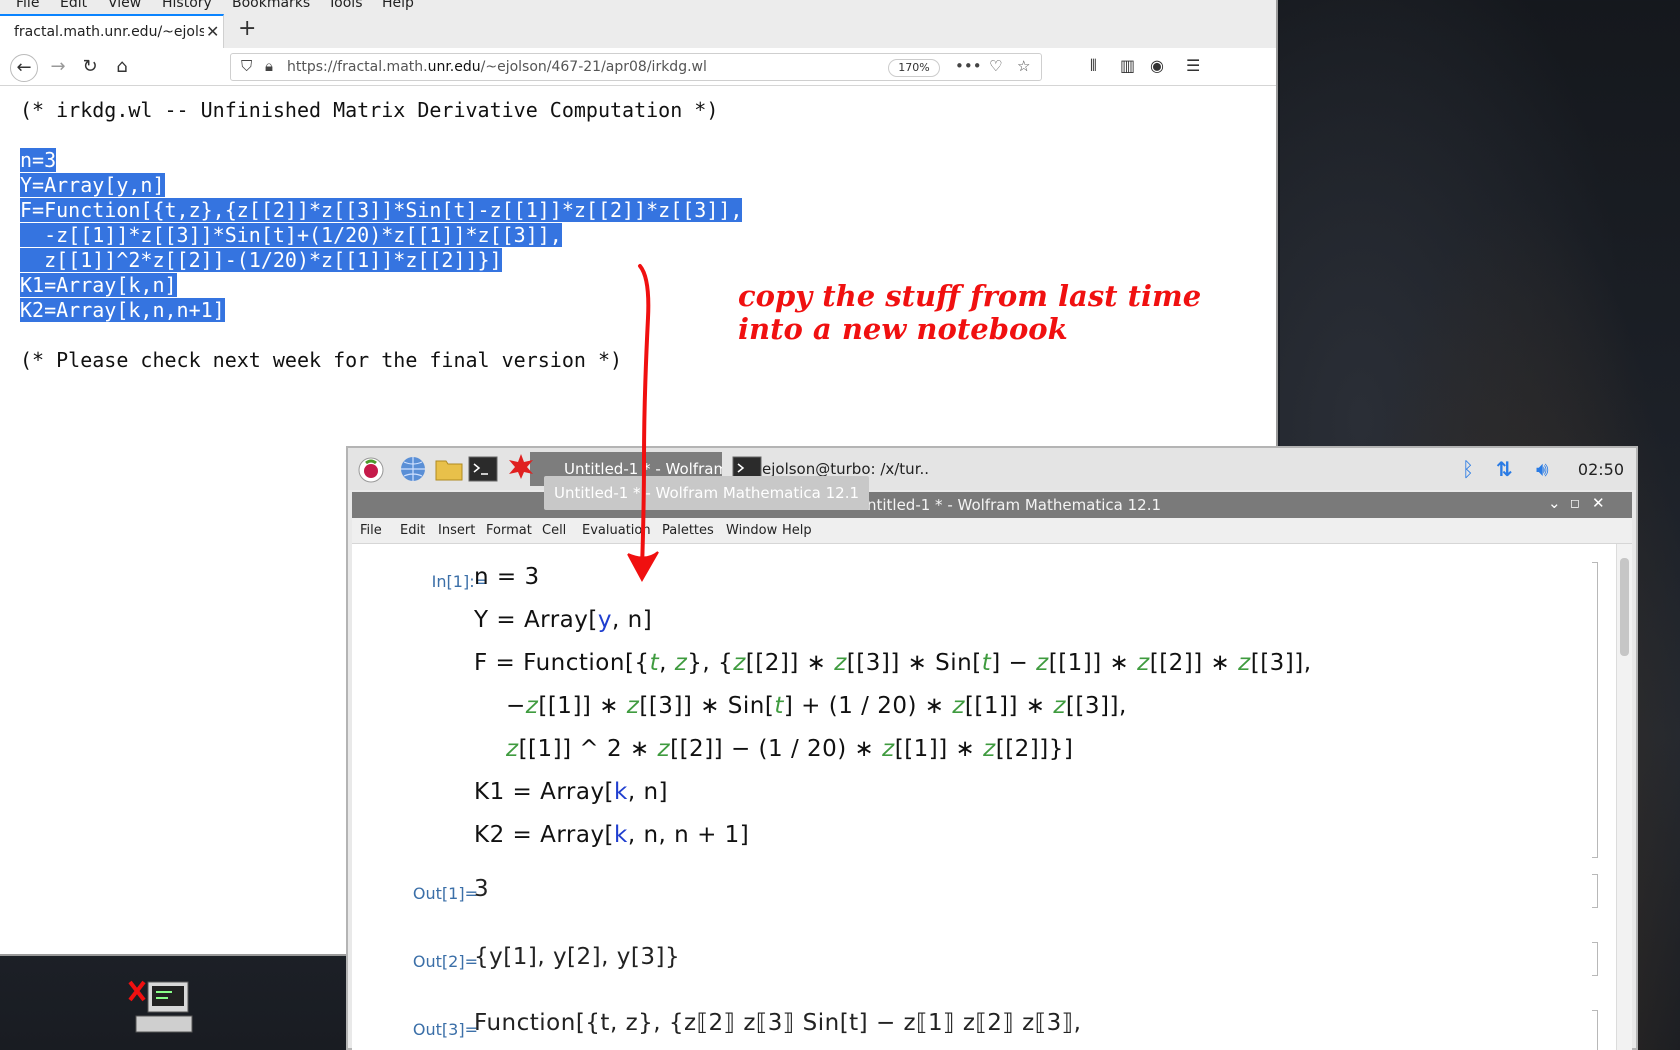  I want to click on red-arrow-annotation, so click(643, 423).